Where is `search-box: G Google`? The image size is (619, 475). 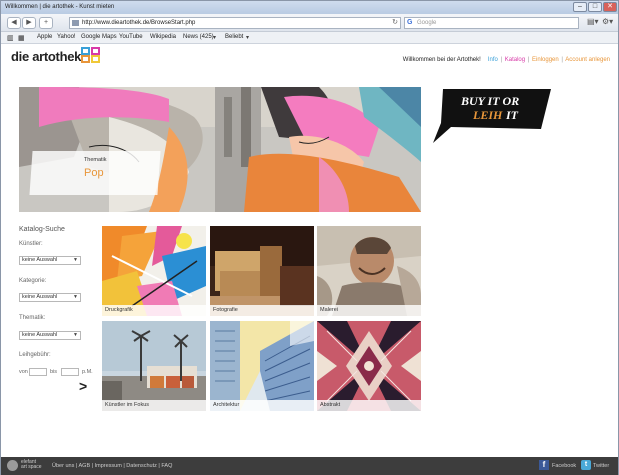
search-box: G Google is located at coordinates (491, 23).